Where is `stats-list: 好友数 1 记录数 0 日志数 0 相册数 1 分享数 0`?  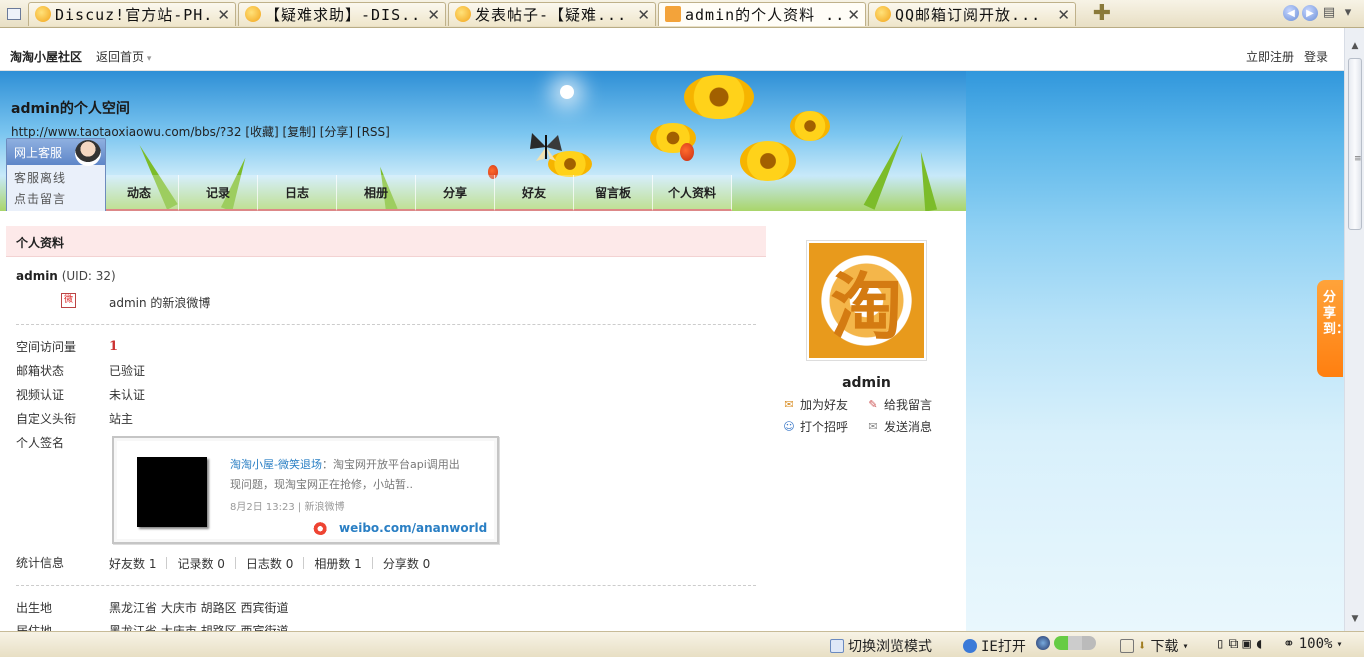 stats-list: 好友数 1 记录数 0 日志数 0 相册数 1 分享数 0 is located at coordinates (269, 563).